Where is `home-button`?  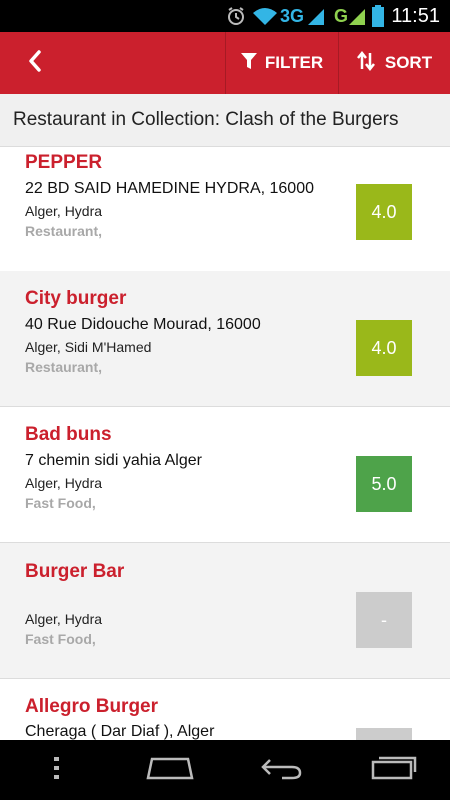 home-button is located at coordinates (170, 770).